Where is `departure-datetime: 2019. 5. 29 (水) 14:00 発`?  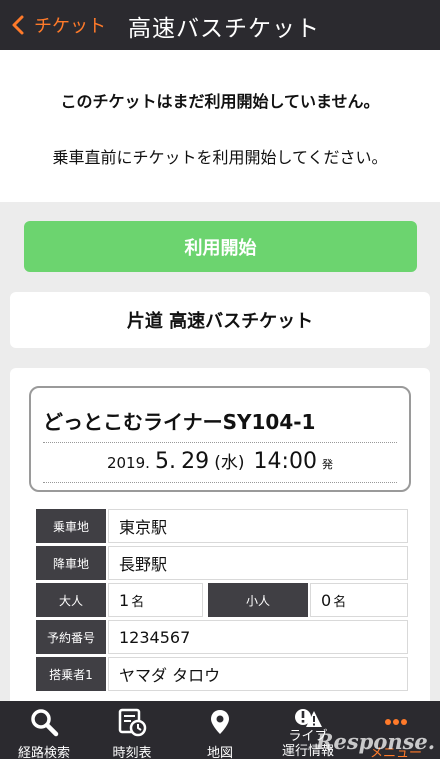 departure-datetime: 2019. 5. 29 (水) 14:00 発 is located at coordinates (220, 461).